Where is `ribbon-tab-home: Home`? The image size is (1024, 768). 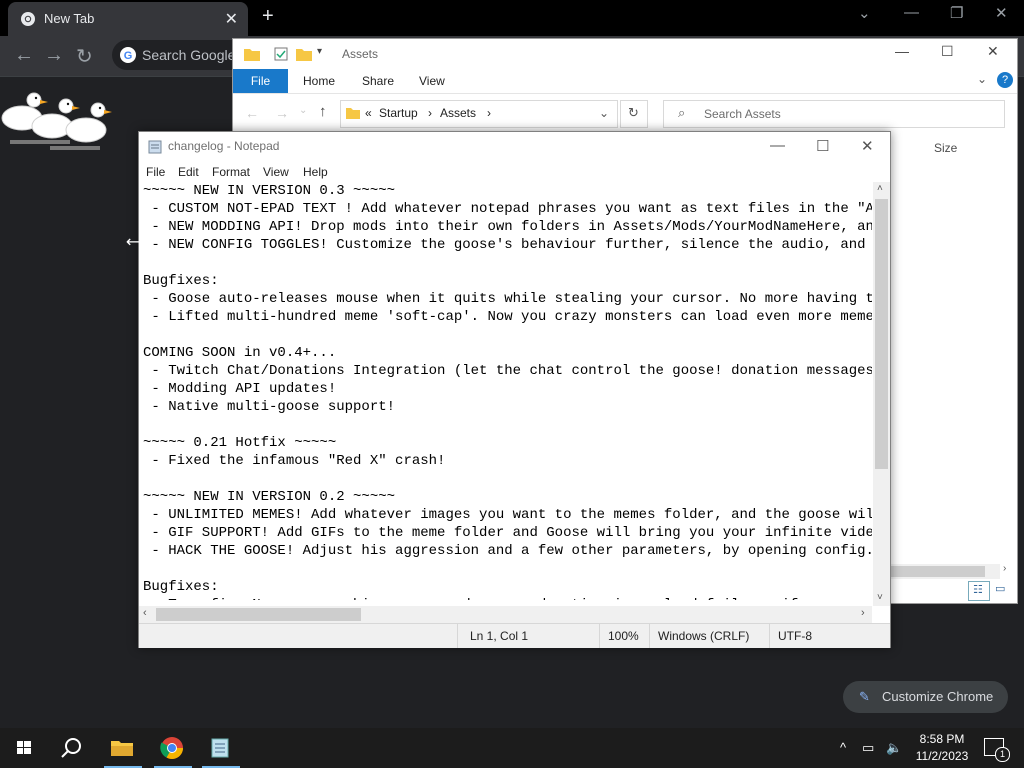 ribbon-tab-home: Home is located at coordinates (319, 81).